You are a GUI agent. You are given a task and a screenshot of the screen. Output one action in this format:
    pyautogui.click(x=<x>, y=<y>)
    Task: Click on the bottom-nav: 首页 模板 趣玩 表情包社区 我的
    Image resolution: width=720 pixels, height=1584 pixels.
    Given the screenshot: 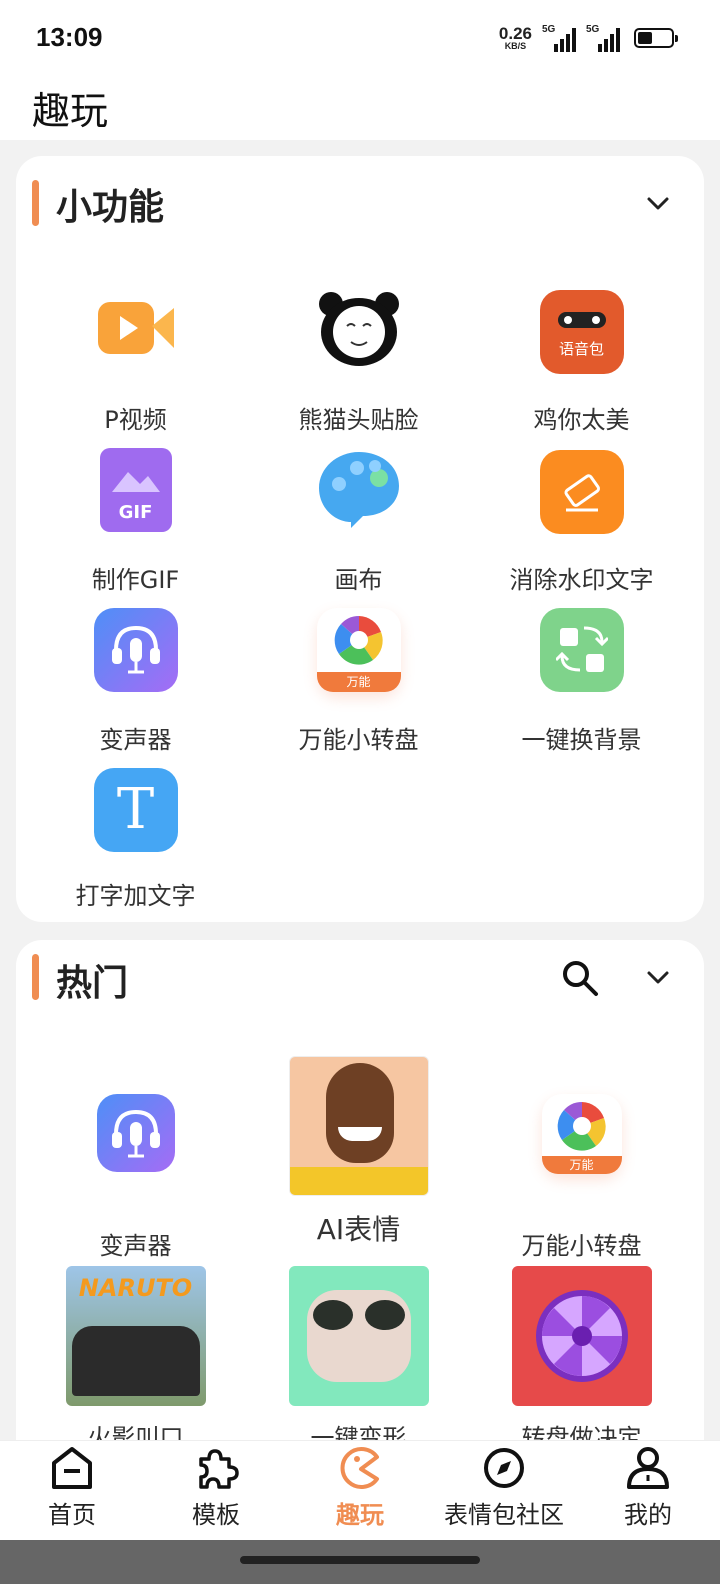 What is the action you would take?
    pyautogui.click(x=360, y=1490)
    